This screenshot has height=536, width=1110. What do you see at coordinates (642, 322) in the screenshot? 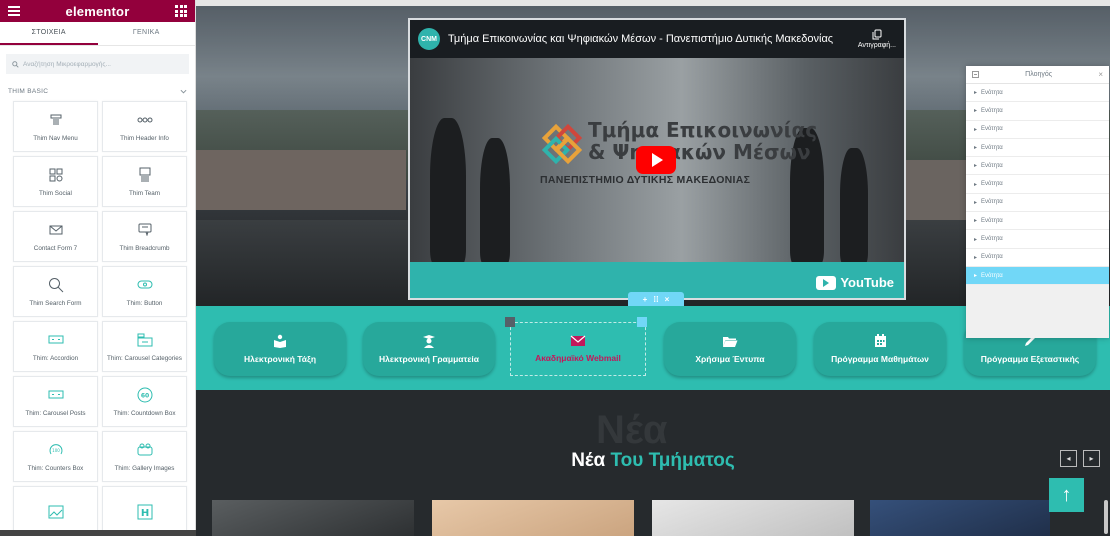
I see `widget-edit-icon` at bounding box center [642, 322].